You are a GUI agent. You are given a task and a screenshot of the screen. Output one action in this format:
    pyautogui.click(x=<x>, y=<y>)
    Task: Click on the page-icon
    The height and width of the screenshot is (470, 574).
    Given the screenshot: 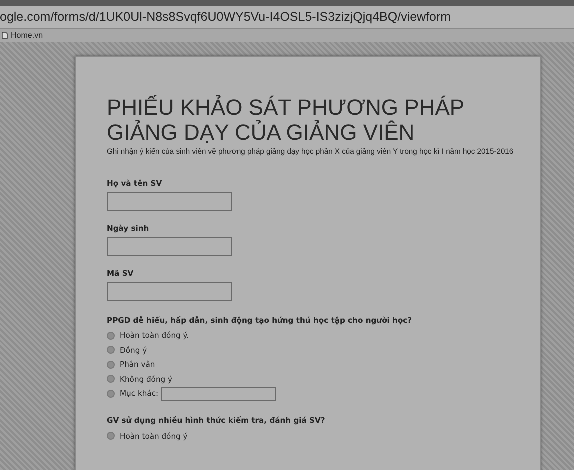 What is the action you would take?
    pyautogui.click(x=5, y=35)
    